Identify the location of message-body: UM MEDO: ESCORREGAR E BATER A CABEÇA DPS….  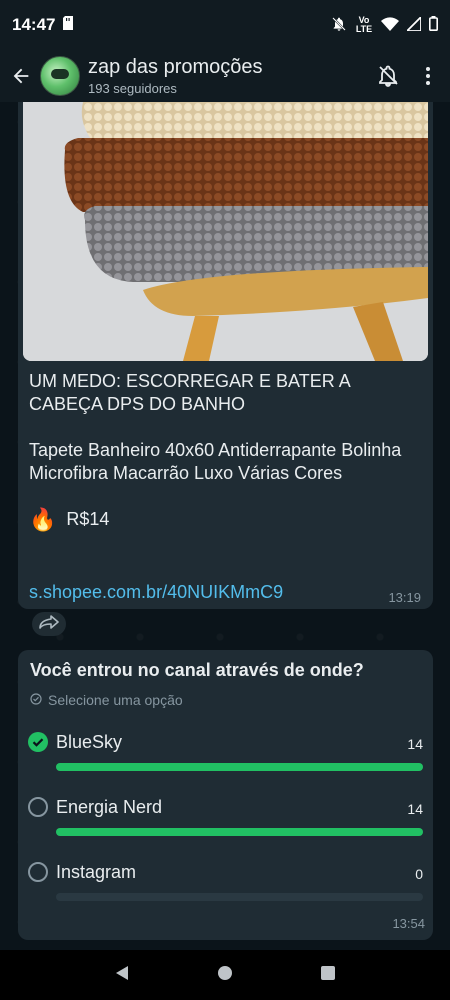
(226, 450).